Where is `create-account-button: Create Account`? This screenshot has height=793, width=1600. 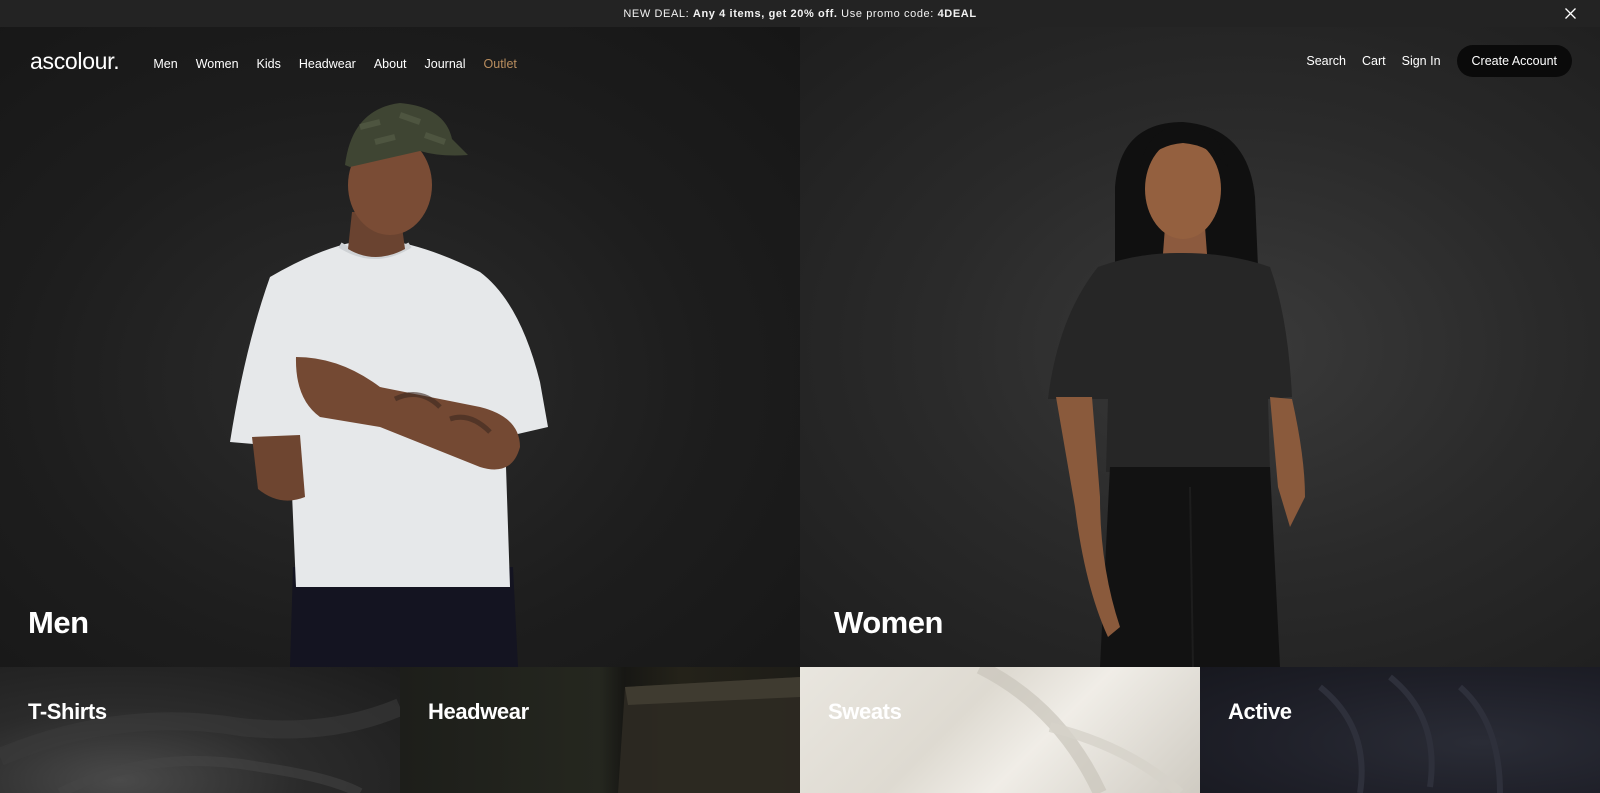
create-account-button: Create Account is located at coordinates (1514, 61).